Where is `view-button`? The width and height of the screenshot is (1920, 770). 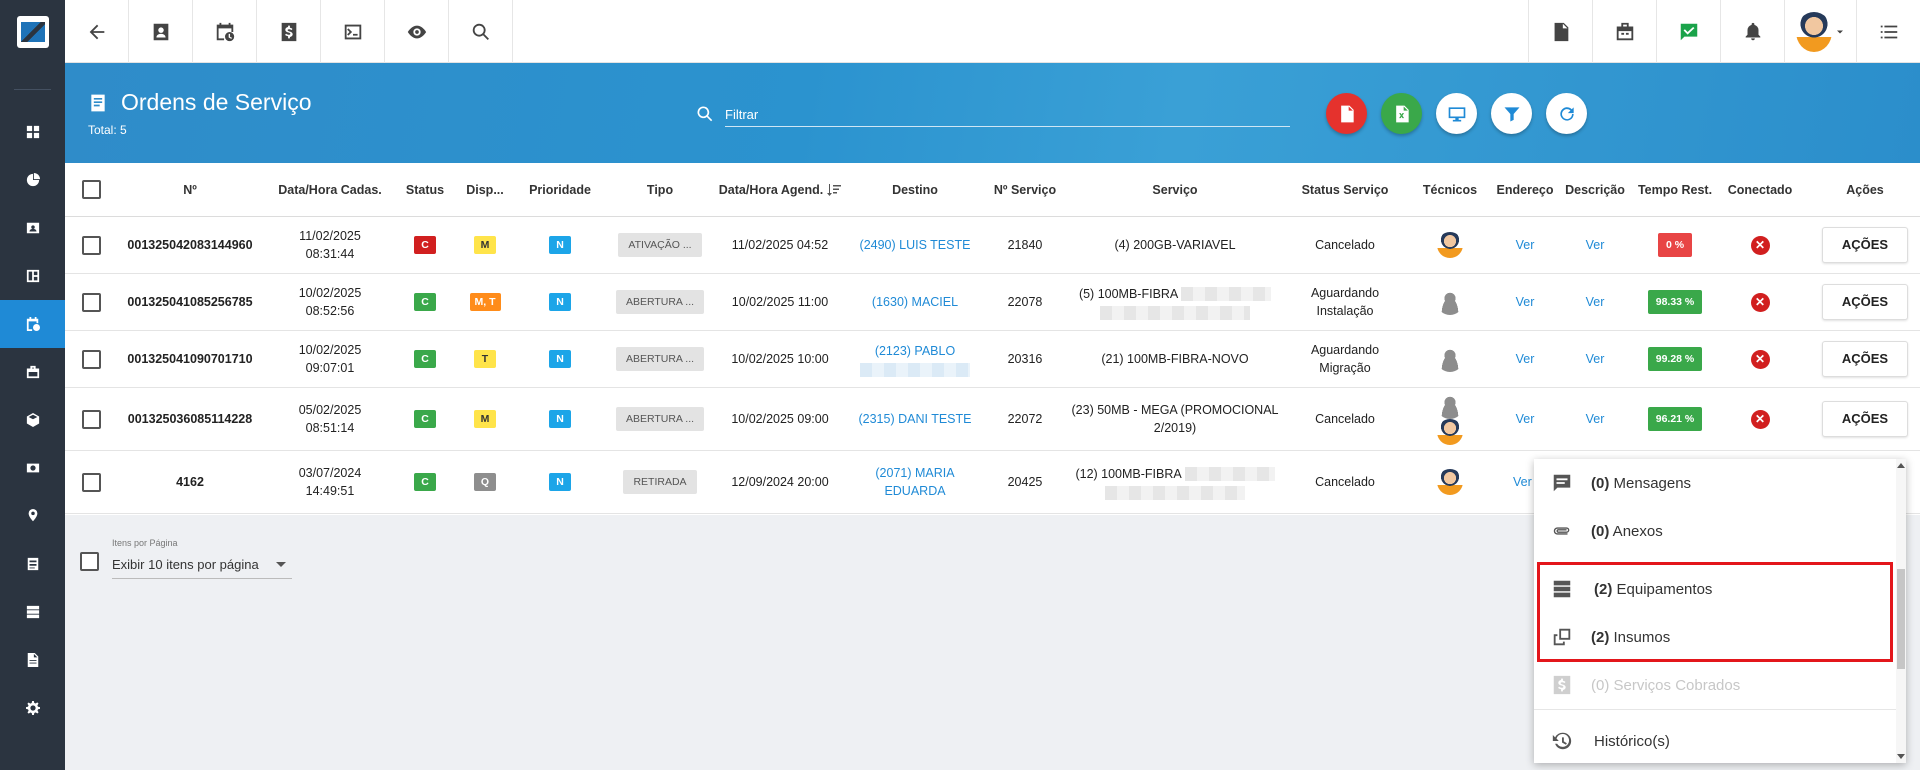
view-button is located at coordinates (417, 31).